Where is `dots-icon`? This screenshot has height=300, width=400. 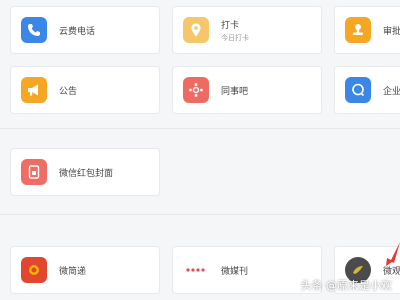
dots-icon is located at coordinates (196, 270).